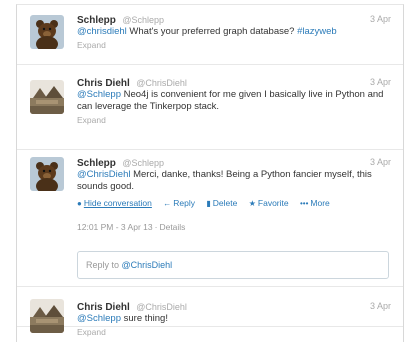  What do you see at coordinates (304, 203) in the screenshot?
I see `more-dots-icon: •••` at bounding box center [304, 203].